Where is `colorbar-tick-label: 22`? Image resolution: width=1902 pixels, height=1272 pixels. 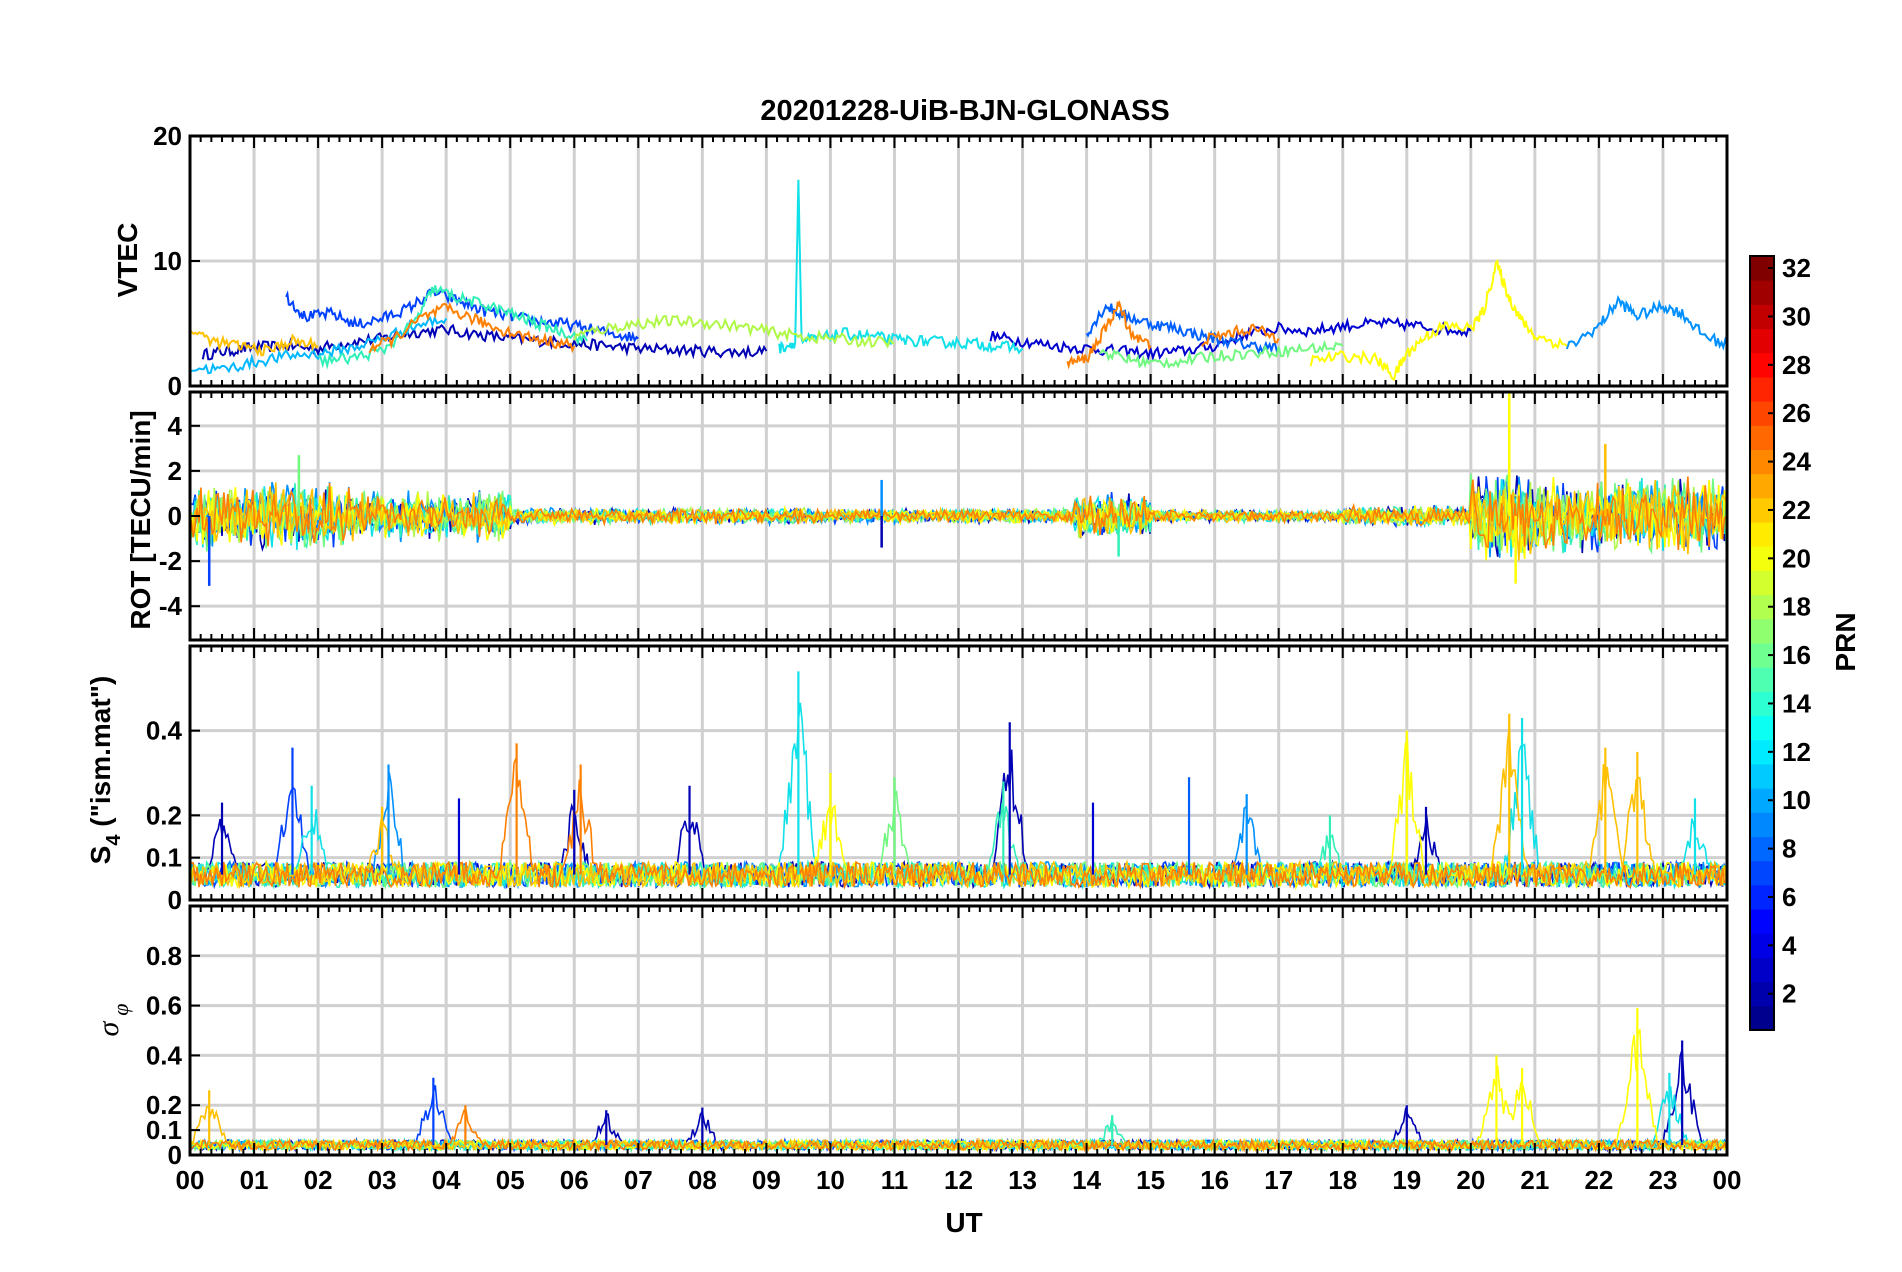
colorbar-tick-label: 22 is located at coordinates (1796, 510).